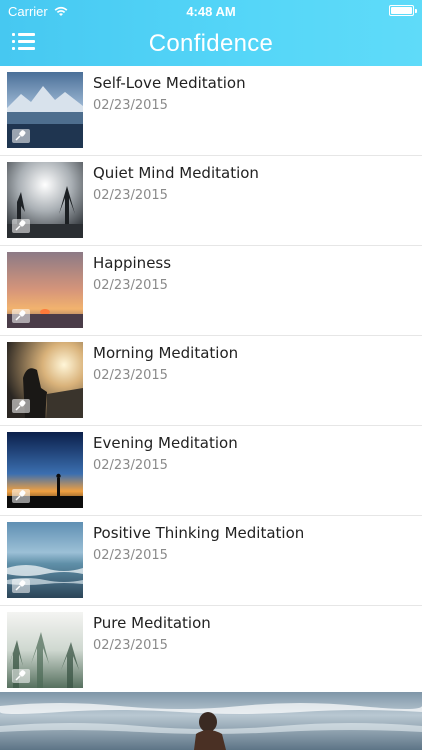  I want to click on item-title: Morning Meditation, so click(166, 353).